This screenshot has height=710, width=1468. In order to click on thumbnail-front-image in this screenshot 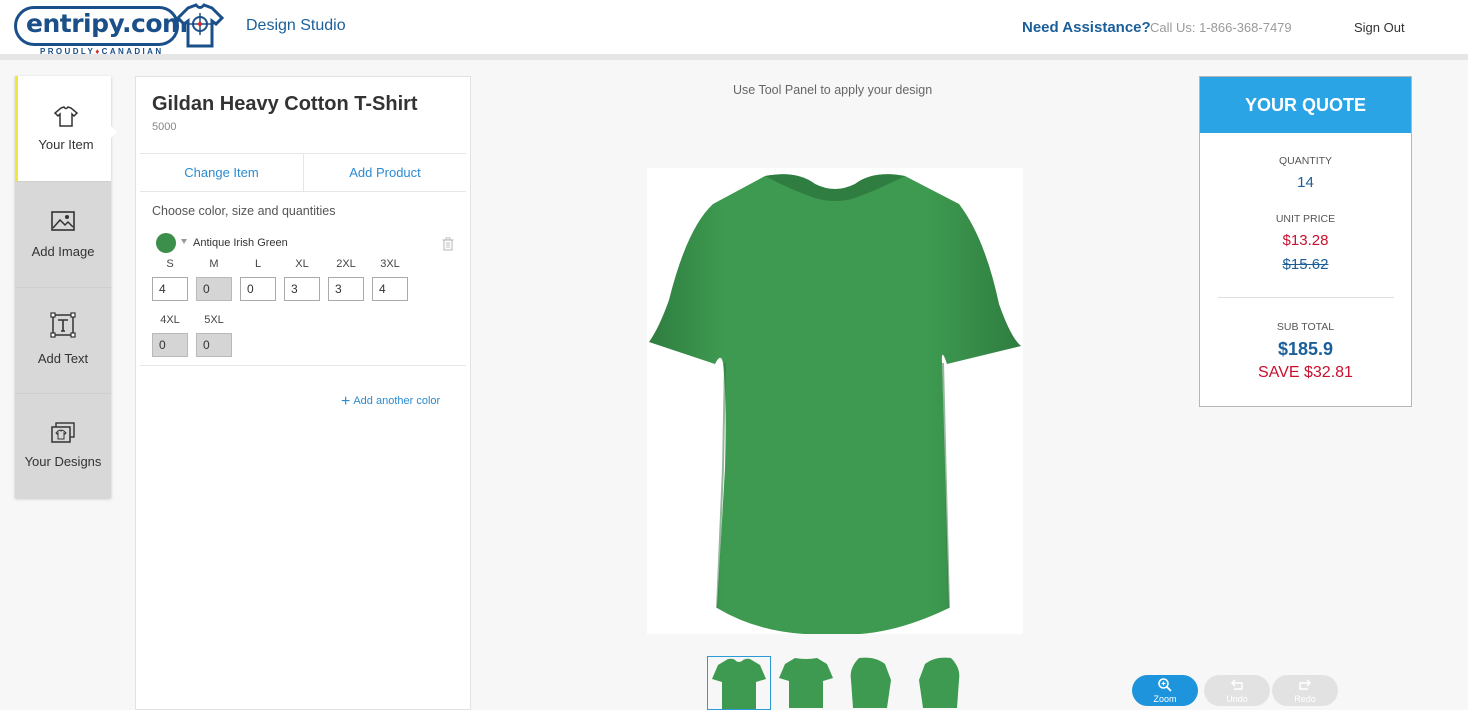, I will do `click(739, 683)`.